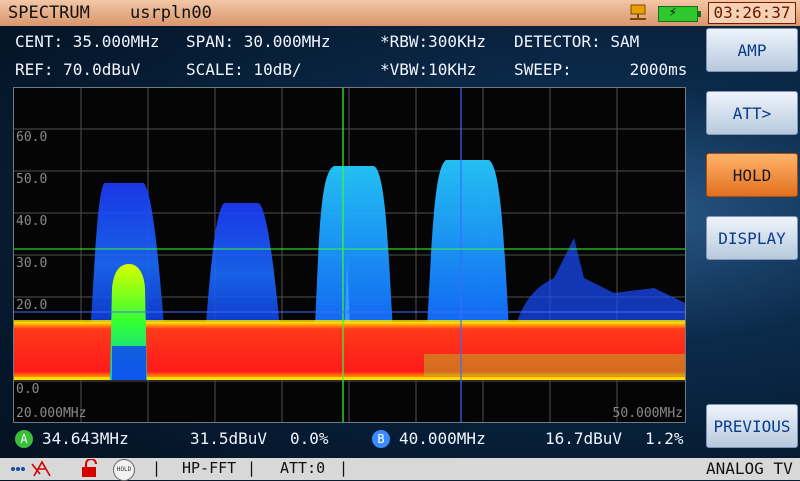  Describe the element at coordinates (749, 468) in the screenshot. I see `measurement-mode: ANALOG TV` at that location.